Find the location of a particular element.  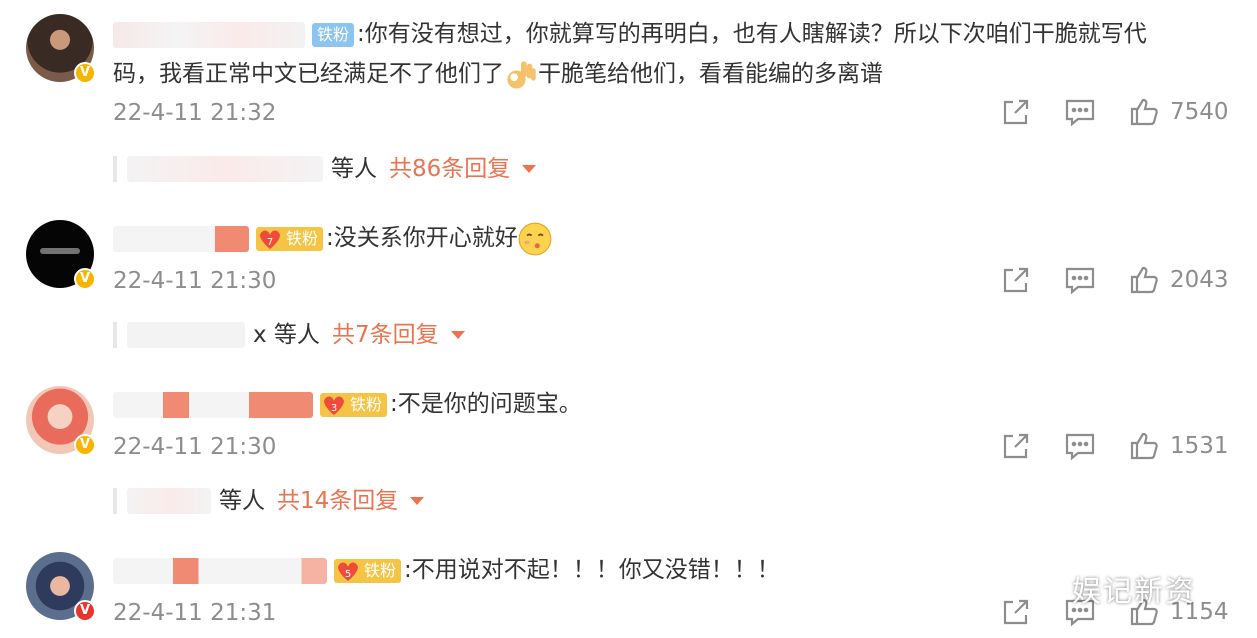

svg-text: 5 is located at coordinates (348, 574).